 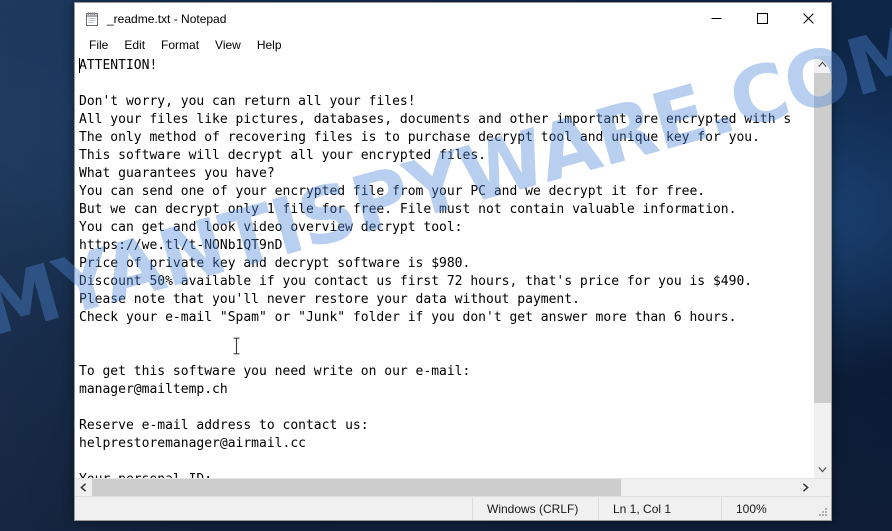 I want to click on scroll-left-button, so click(x=83, y=487).